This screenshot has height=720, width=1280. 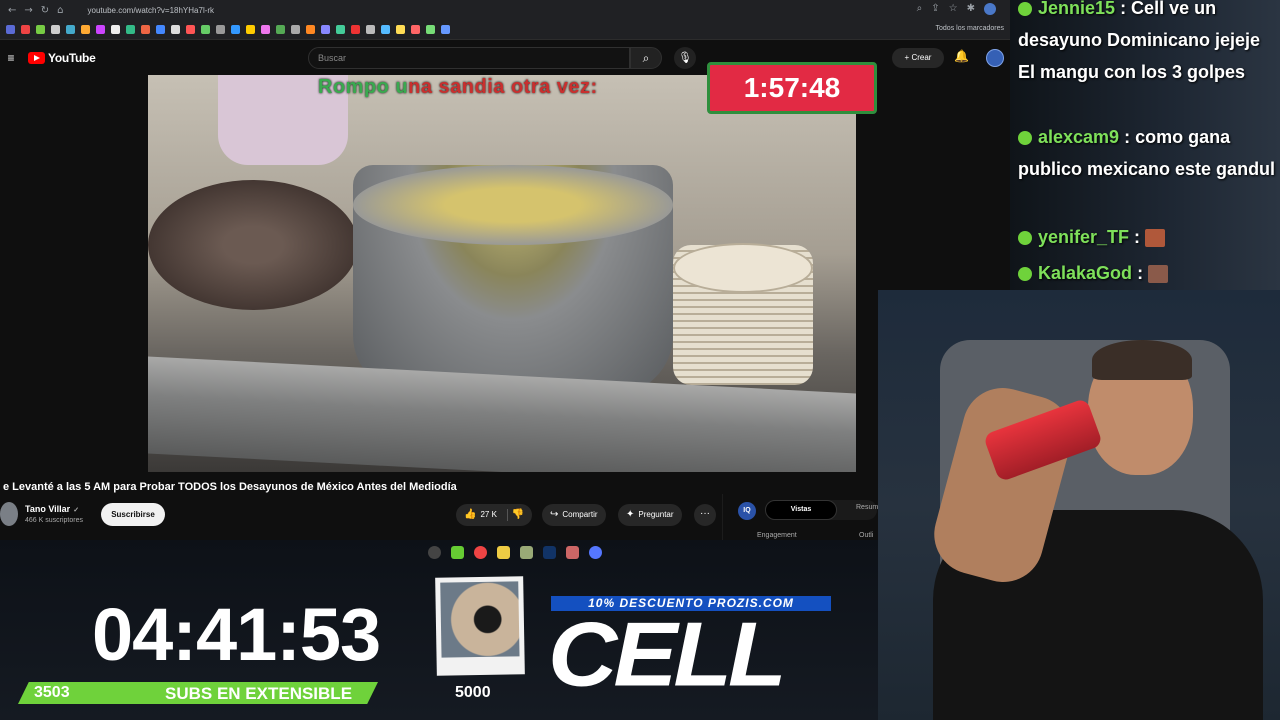 I want to click on youtube-logo: YouTube, so click(x=62, y=58).